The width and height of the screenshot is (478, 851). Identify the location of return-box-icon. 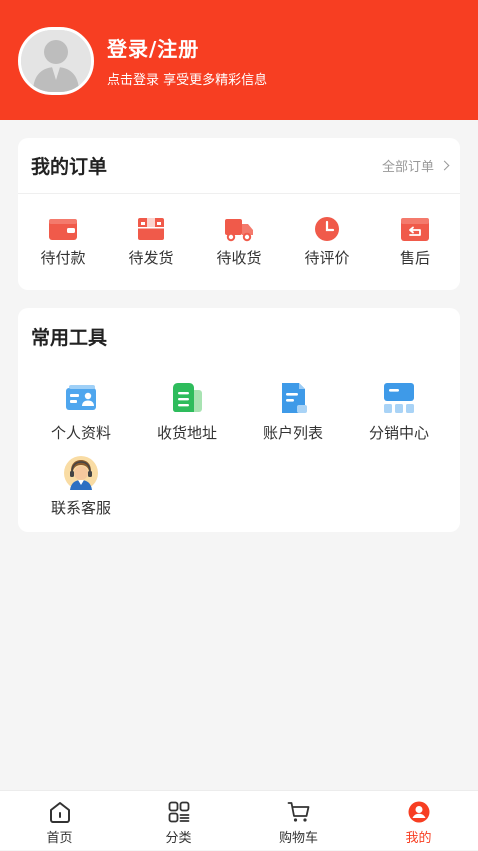
(415, 229).